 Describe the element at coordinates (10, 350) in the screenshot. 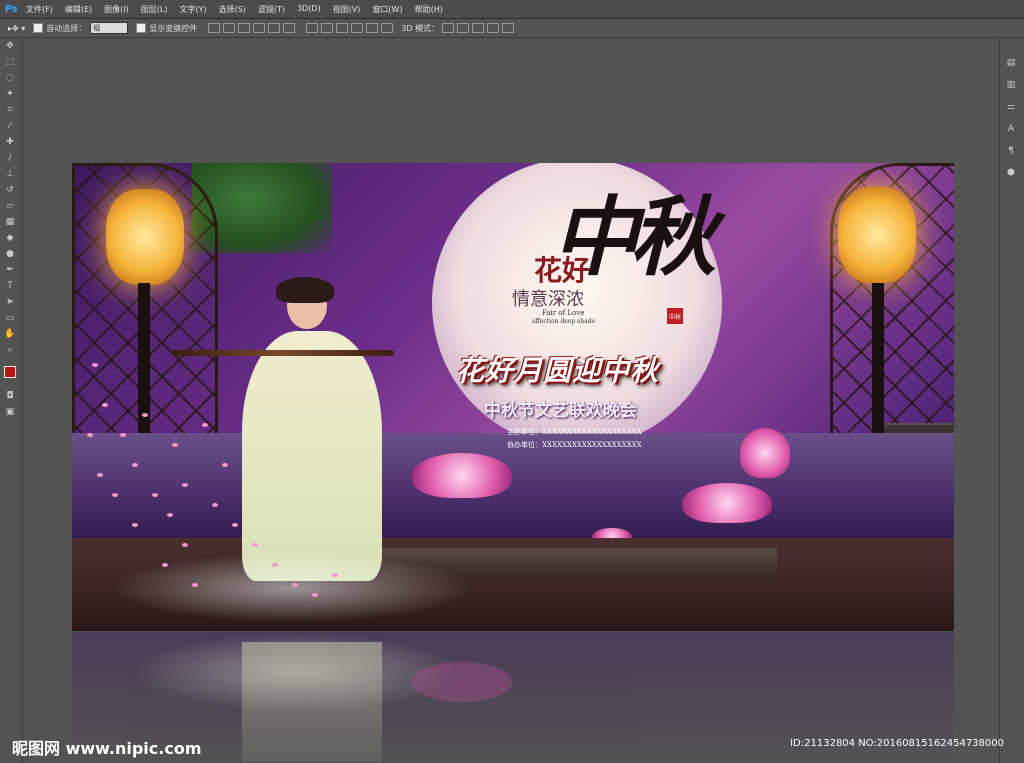

I see `zoom-icon: ⌕` at that location.